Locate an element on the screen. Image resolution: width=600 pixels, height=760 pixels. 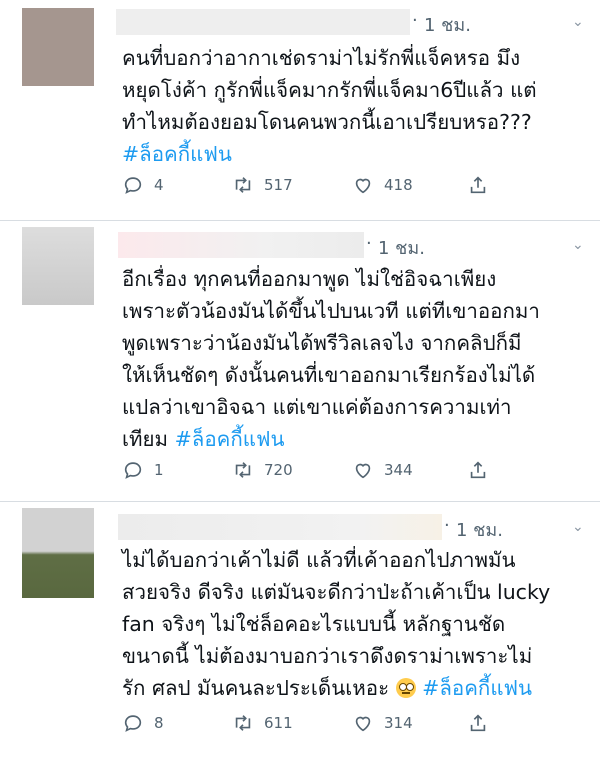
reply-count: 8 is located at coordinates (159, 723).